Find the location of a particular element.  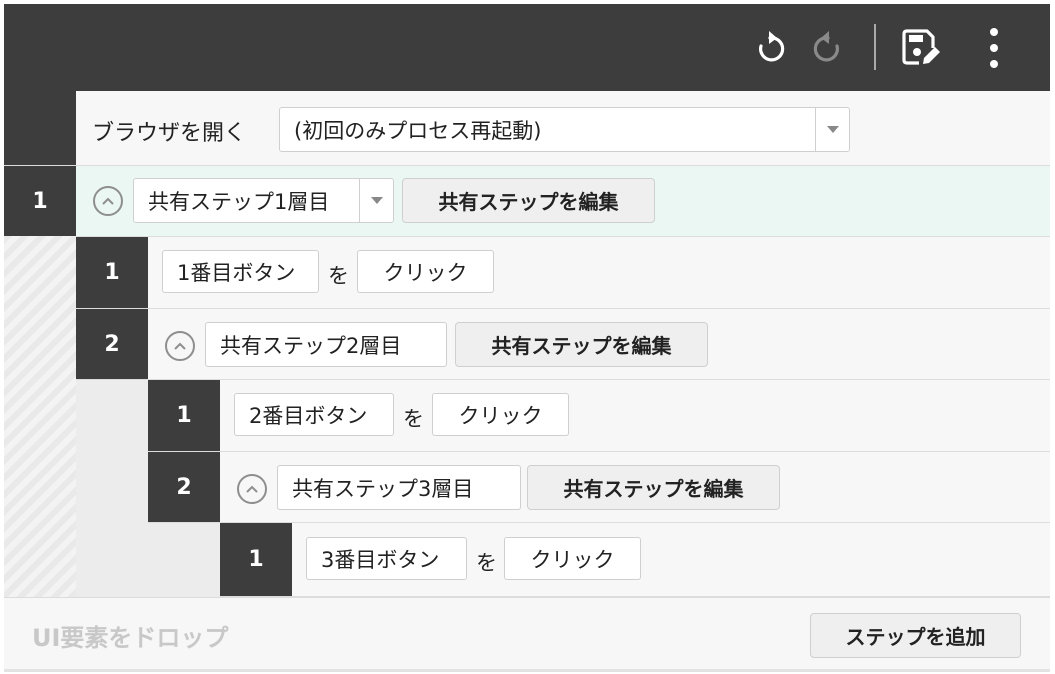

browser-step-label: ブラウザを開く is located at coordinates (169, 133).